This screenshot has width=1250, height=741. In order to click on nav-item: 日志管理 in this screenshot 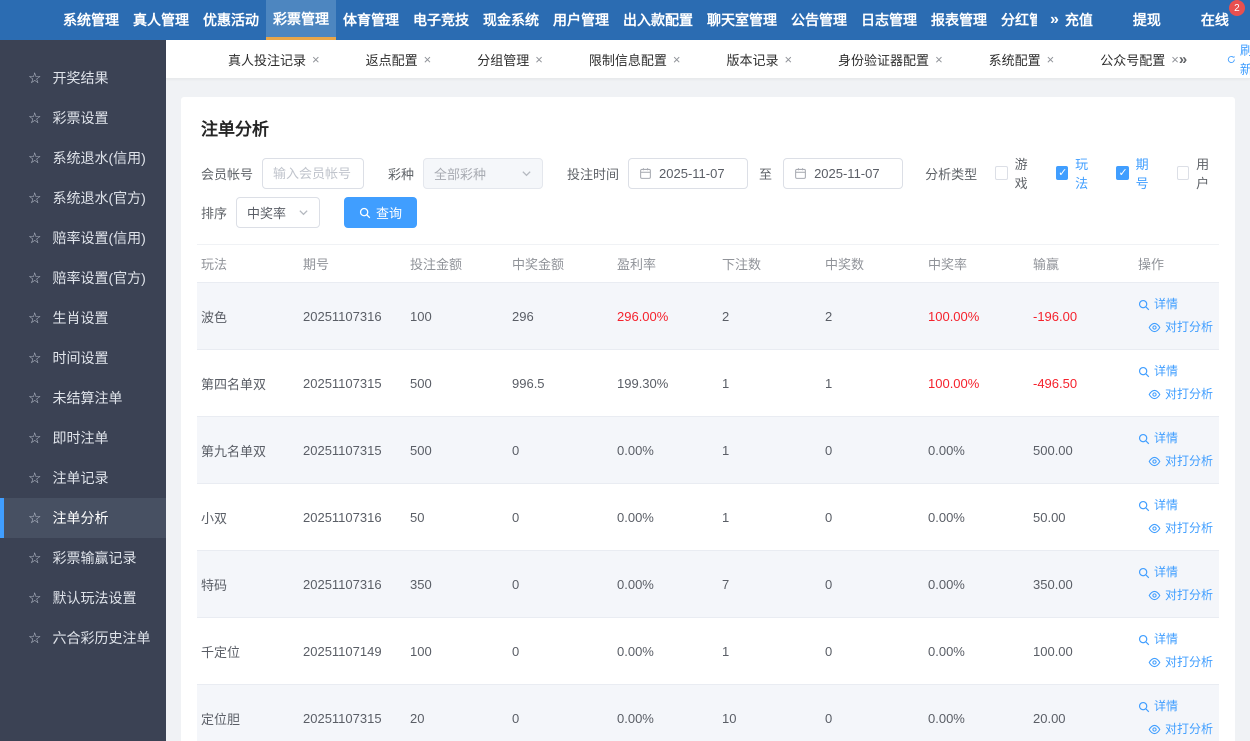, I will do `click(889, 20)`.